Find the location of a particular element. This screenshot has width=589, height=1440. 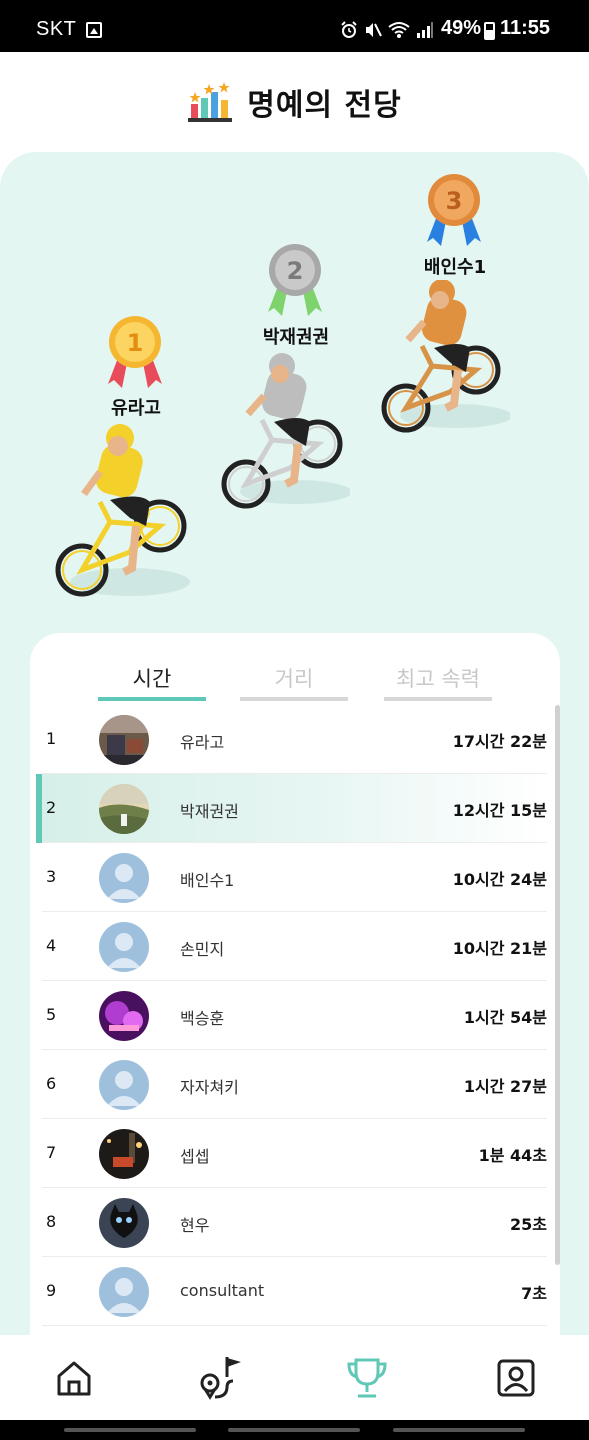

tab-time-indicator is located at coordinates (152, 699).